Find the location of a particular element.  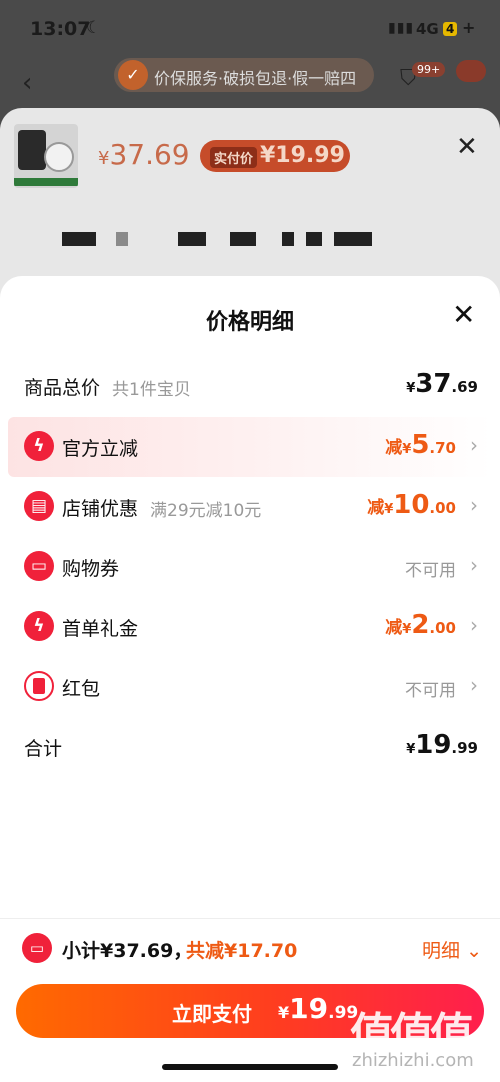

guarantee-pill: ✓ 价保服务·破损包退·假一赔四 is located at coordinates (244, 75).